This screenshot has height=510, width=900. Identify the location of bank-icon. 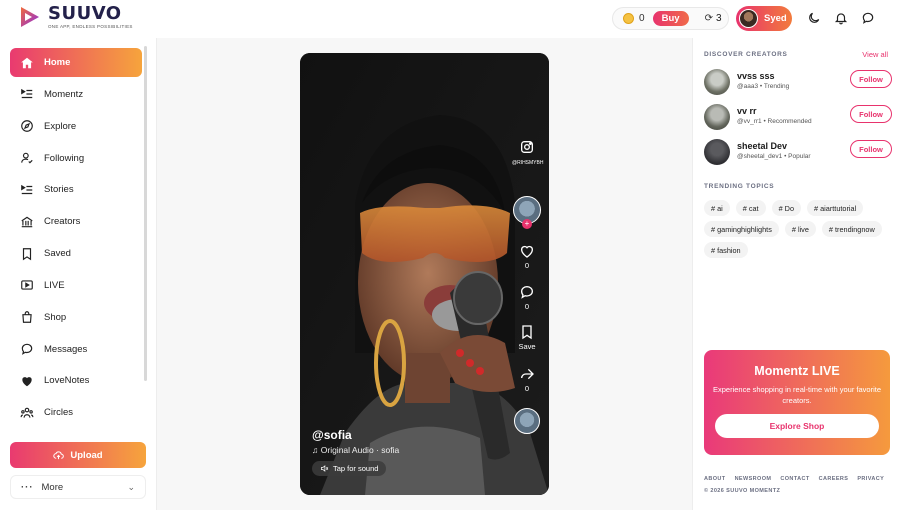
(27, 221).